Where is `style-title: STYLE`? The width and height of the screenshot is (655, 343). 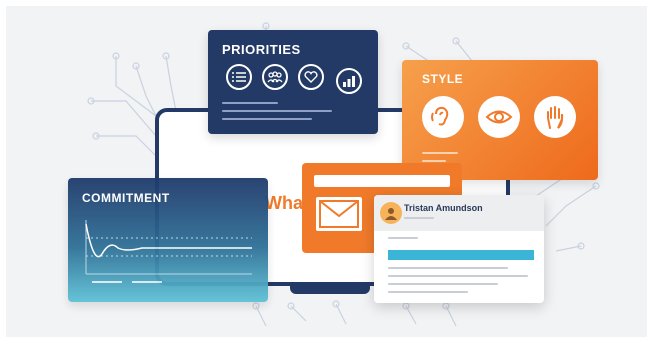 style-title: STYLE is located at coordinates (443, 79).